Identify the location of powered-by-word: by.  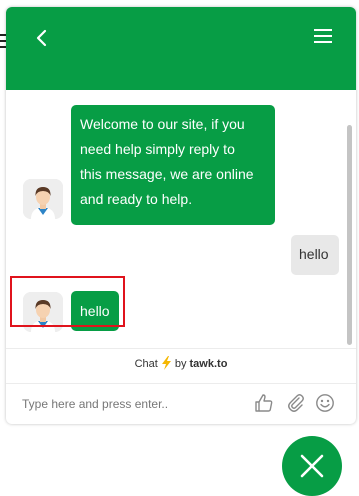
(180, 364).